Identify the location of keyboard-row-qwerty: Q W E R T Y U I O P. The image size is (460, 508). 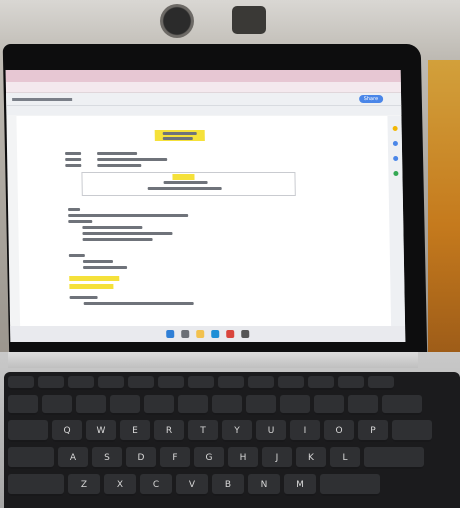
(233, 431).